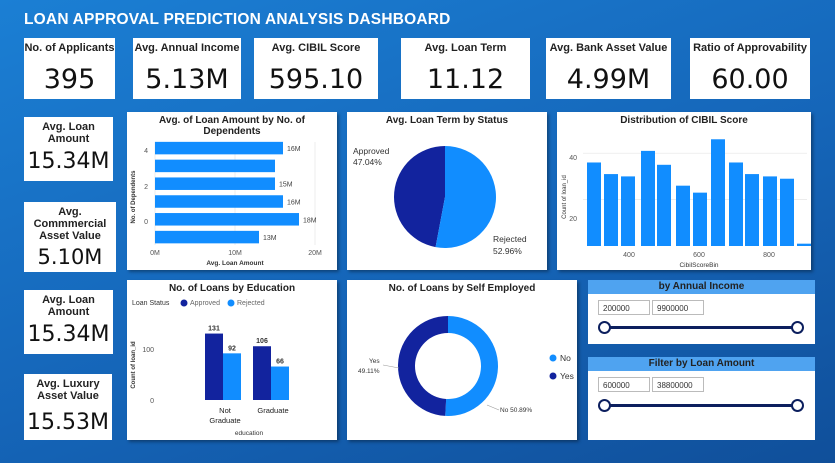 This screenshot has height=463, width=835. Describe the element at coordinates (310, 220) in the screenshot. I see `data-label: 18M` at that location.